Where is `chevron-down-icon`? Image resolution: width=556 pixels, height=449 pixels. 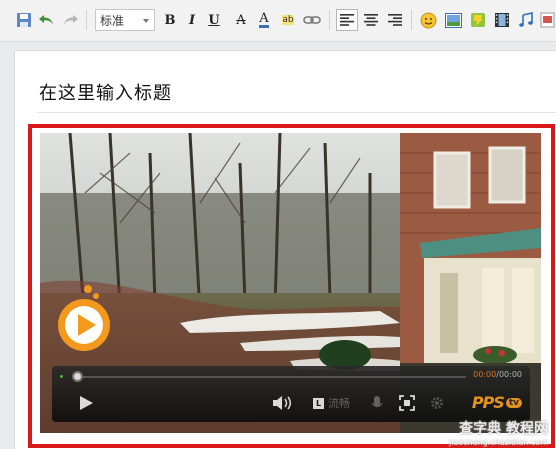 chevron-down-icon is located at coordinates (146, 21).